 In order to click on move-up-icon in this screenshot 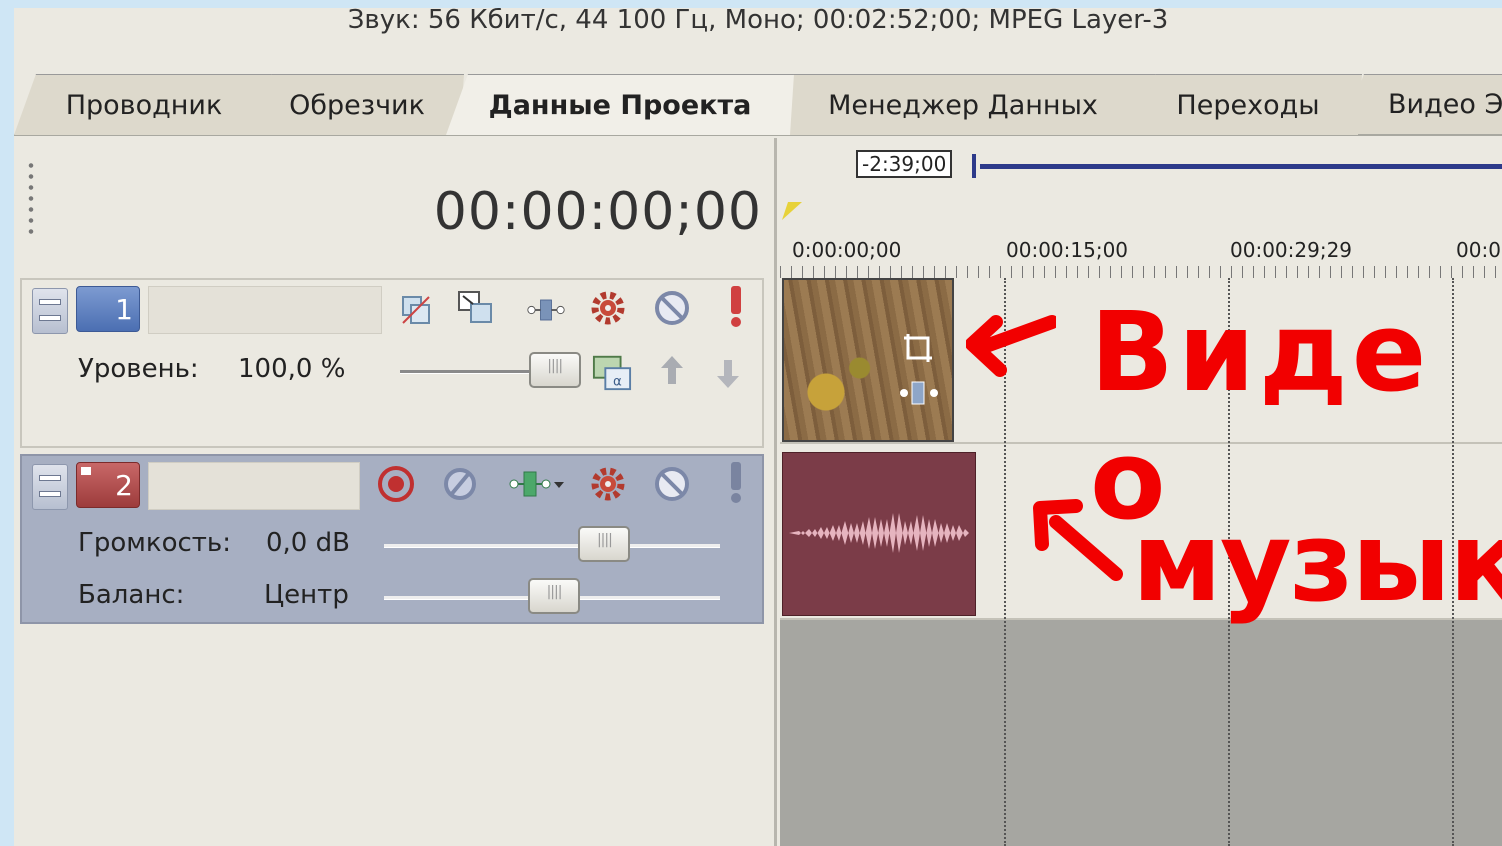, I will do `click(672, 372)`.